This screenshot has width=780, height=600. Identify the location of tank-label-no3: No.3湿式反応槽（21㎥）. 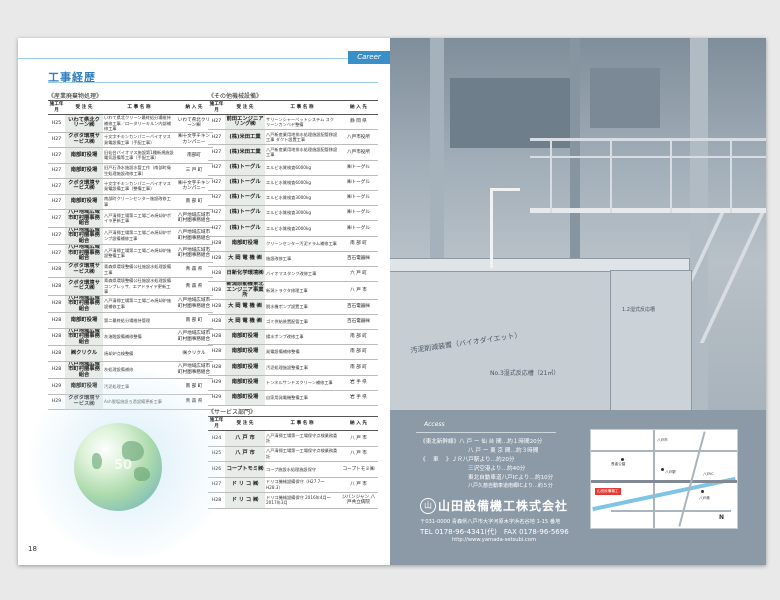
(525, 373).